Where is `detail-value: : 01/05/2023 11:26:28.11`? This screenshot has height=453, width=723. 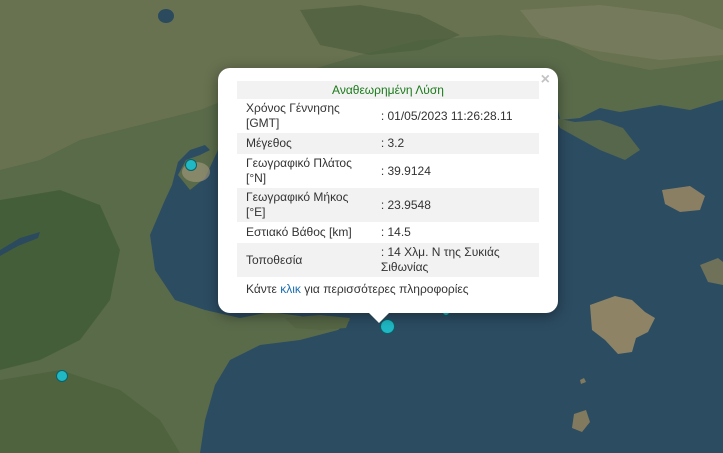
detail-value: : 01/05/2023 11:26:28.11 is located at coordinates (446, 115).